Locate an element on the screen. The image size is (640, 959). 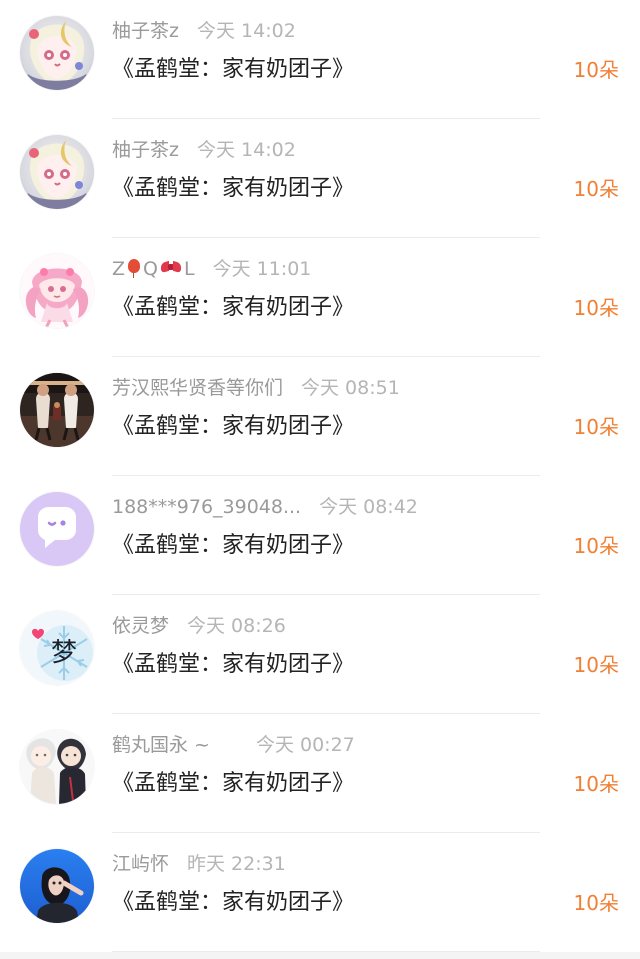
two-anime-boys-avatar is located at coordinates (57, 767).